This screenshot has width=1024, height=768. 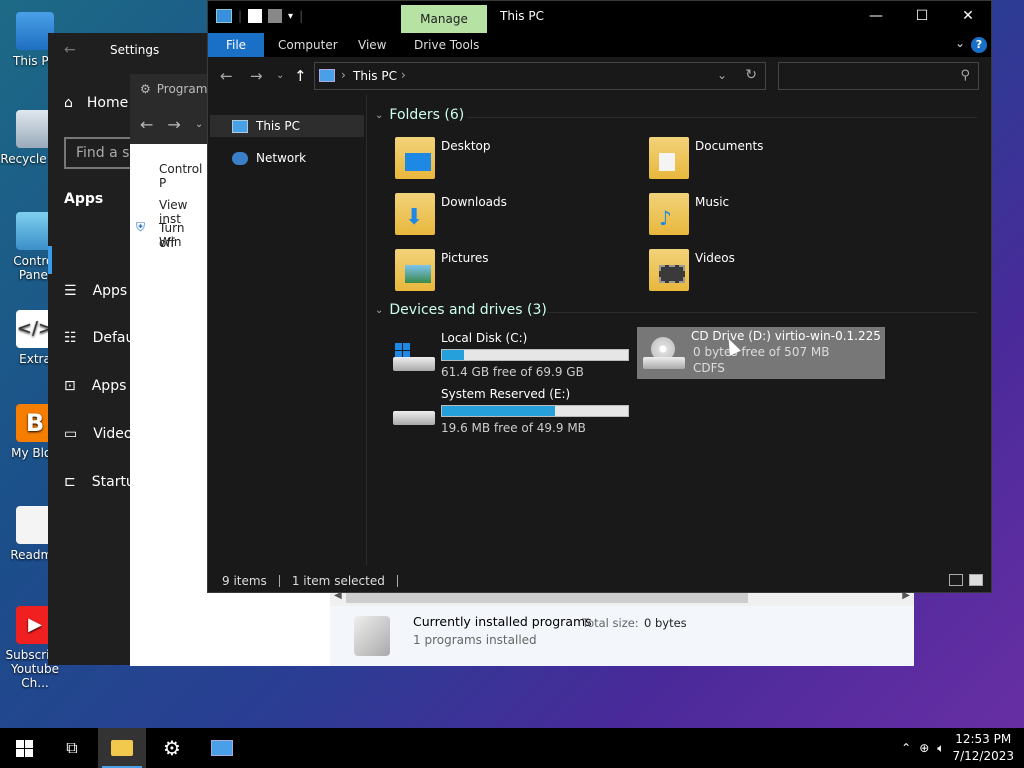 I want to click on group-header-folders: ⌄ Folders (6), so click(x=419, y=115).